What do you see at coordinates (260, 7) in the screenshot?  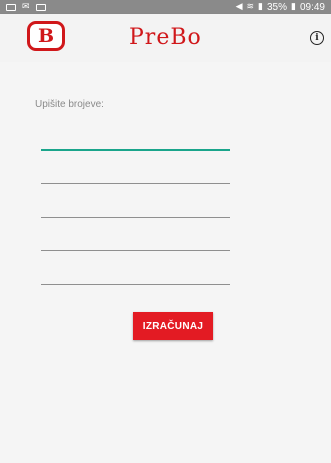 I see `signal-icon: ▮` at bounding box center [260, 7].